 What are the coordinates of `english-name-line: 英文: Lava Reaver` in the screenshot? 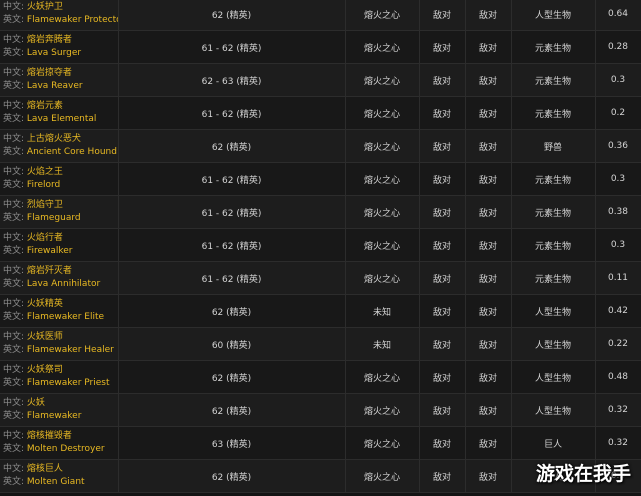 It's located at (60, 86).